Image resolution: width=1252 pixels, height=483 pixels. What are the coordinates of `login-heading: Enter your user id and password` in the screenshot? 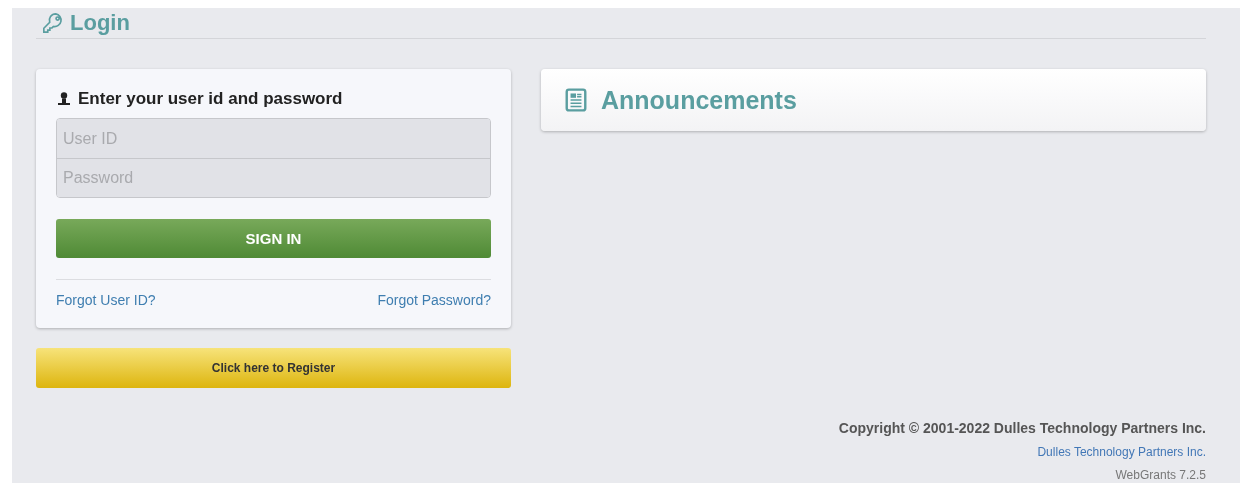 It's located at (210, 99).